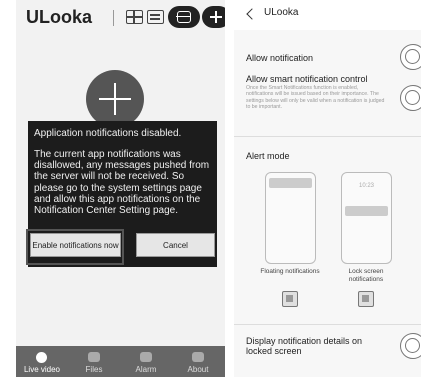  What do you see at coordinates (213, 17) in the screenshot?
I see `add-device-button` at bounding box center [213, 17].